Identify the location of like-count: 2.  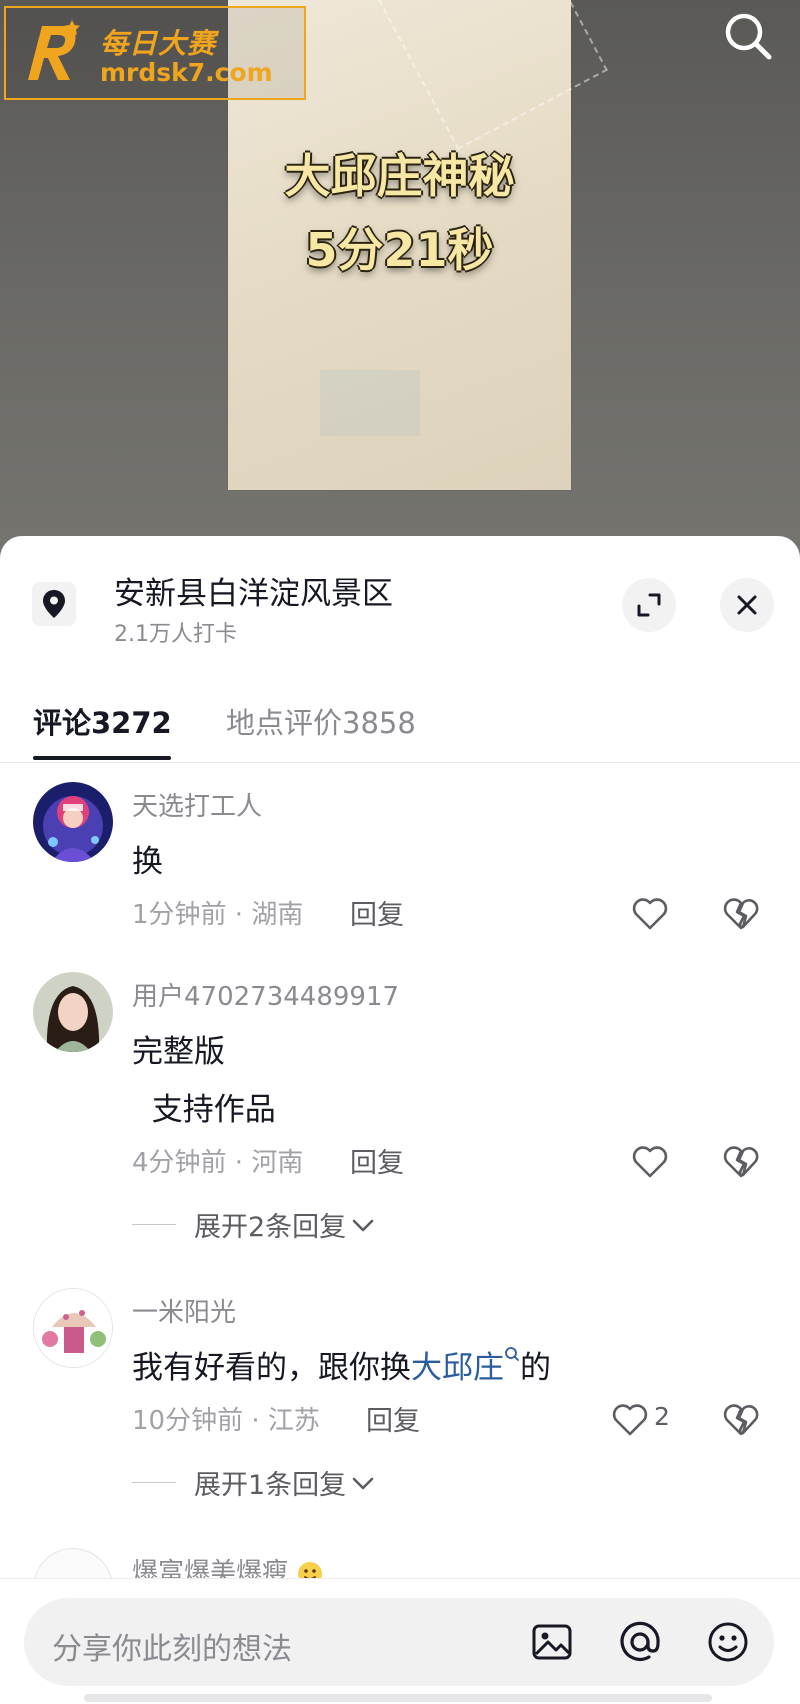
(662, 1416).